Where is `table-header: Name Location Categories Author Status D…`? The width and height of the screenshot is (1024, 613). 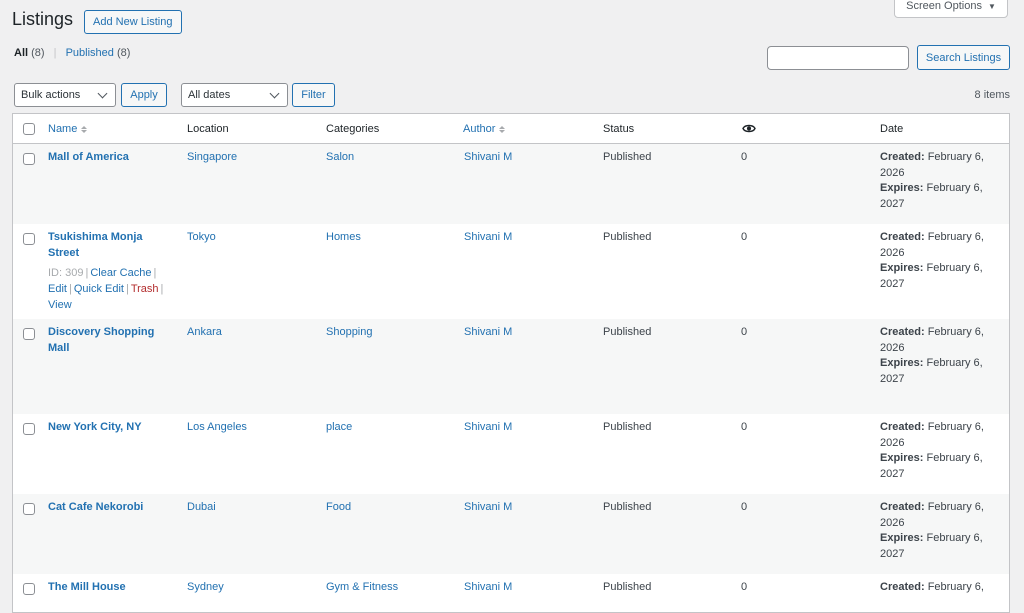
table-header: Name Location Categories Author Status D… is located at coordinates (511, 129).